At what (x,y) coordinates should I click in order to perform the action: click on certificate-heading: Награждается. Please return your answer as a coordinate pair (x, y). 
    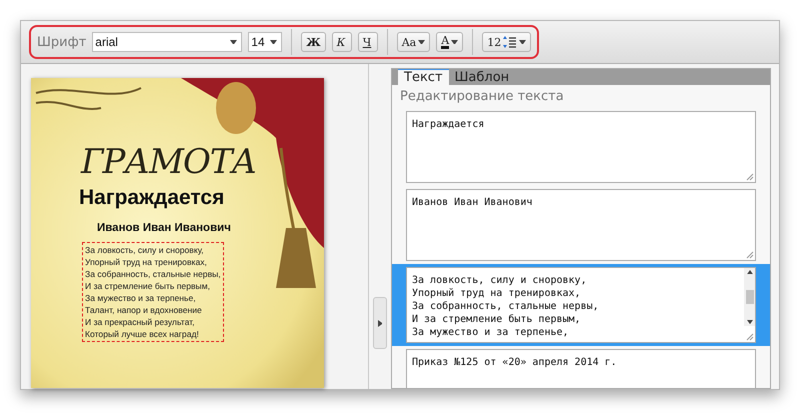
    Looking at the image, I should click on (151, 198).